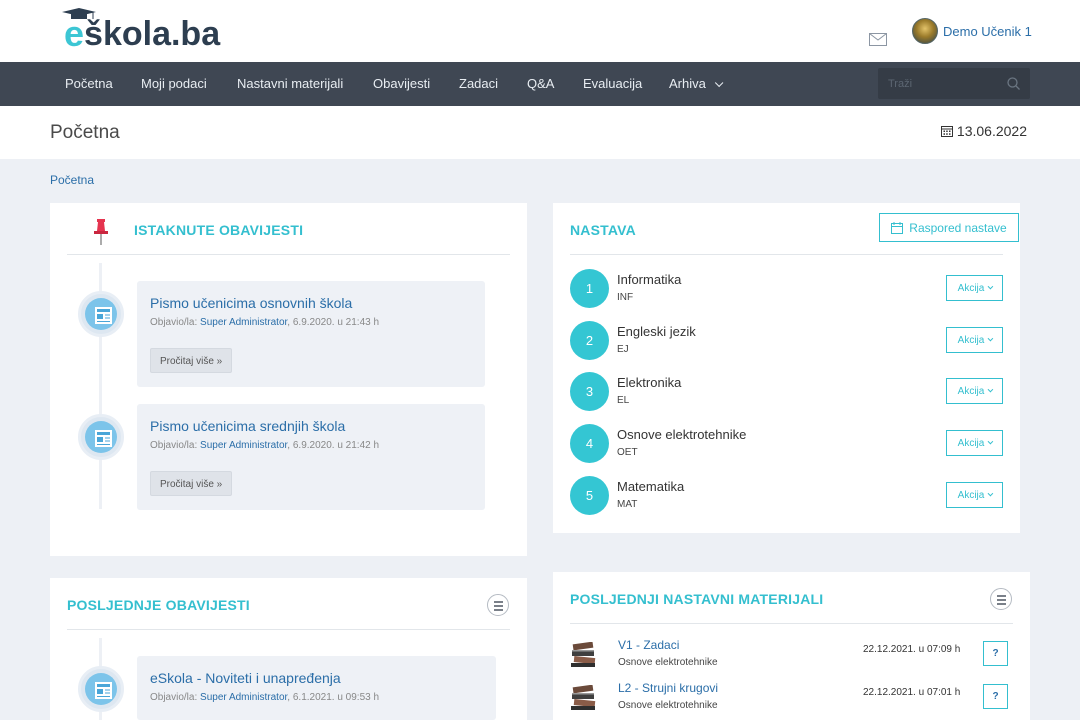 This screenshot has height=720, width=1080. I want to click on subject-name: Matematika, so click(651, 486).